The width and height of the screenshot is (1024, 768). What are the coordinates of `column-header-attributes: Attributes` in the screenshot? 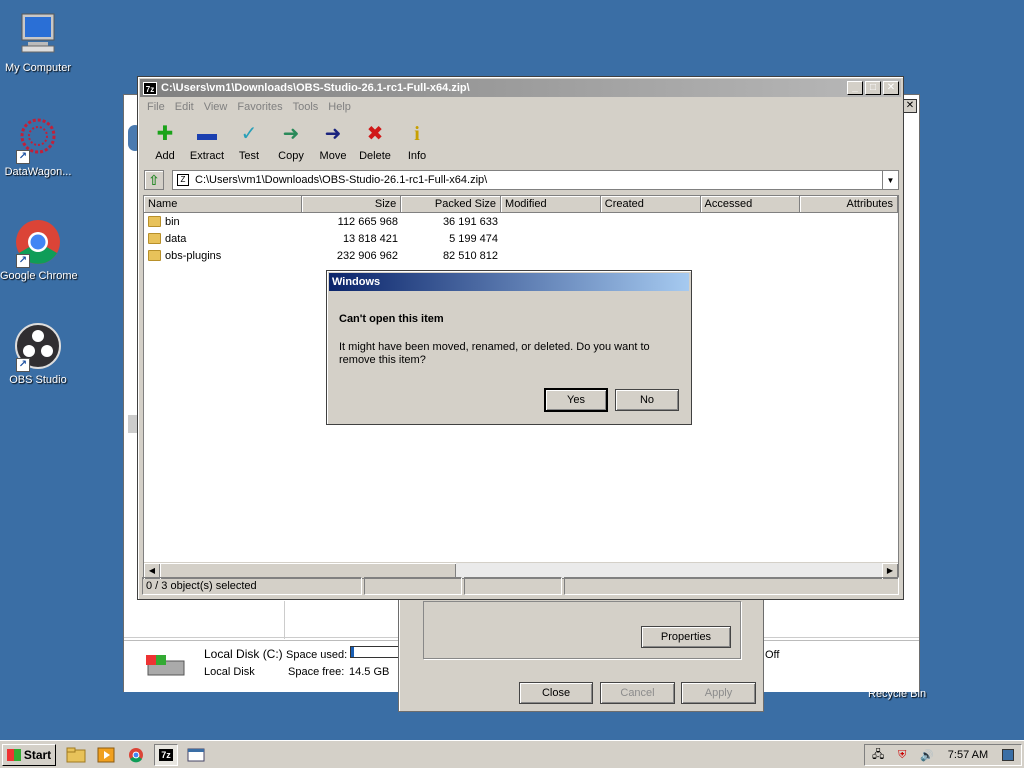 It's located at (849, 204).